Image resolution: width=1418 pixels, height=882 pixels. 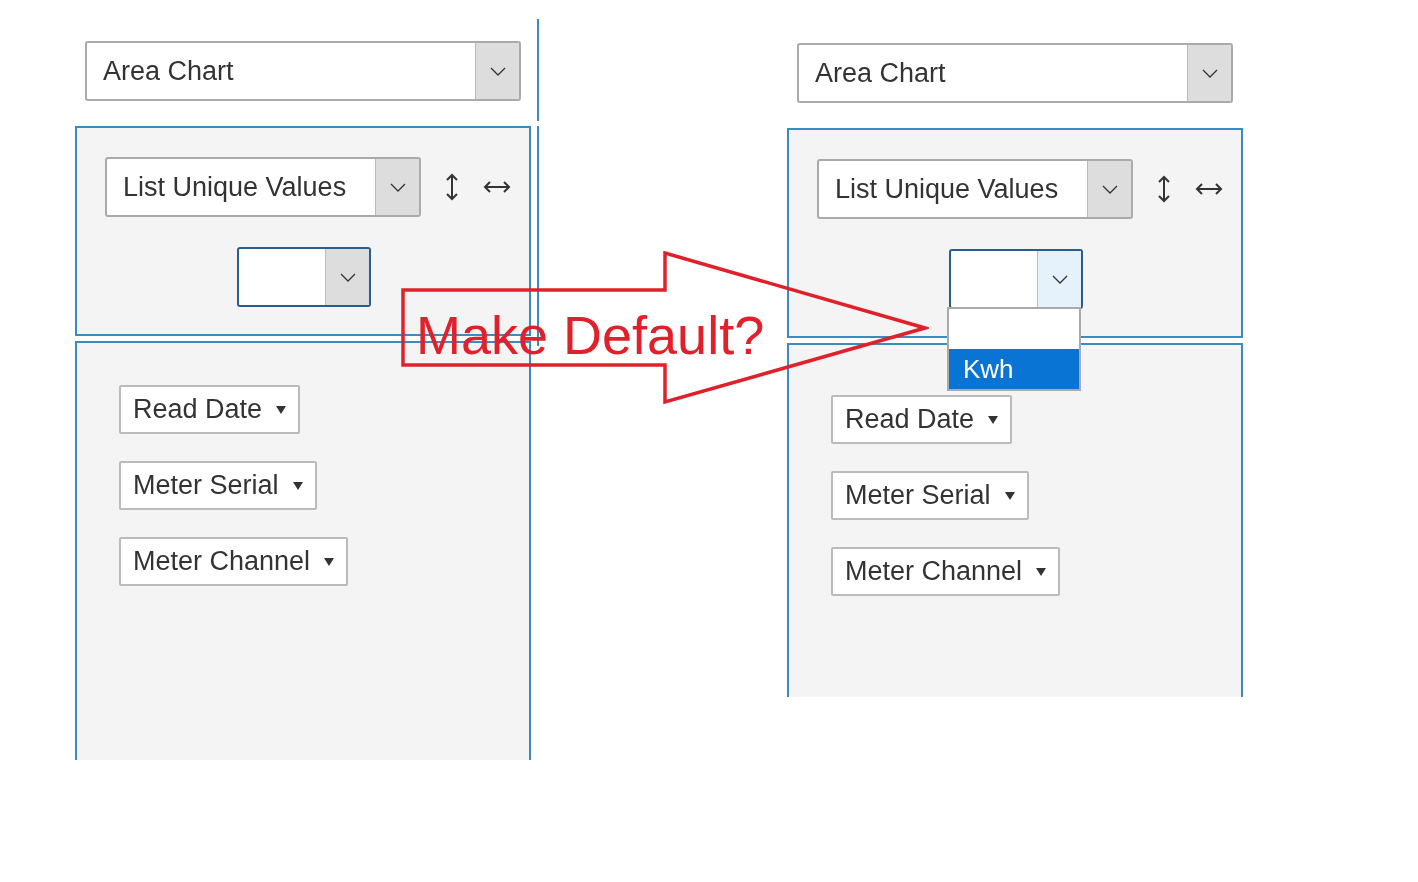 What do you see at coordinates (1014, 369) in the screenshot?
I see `dropdown-option: Kwh` at bounding box center [1014, 369].